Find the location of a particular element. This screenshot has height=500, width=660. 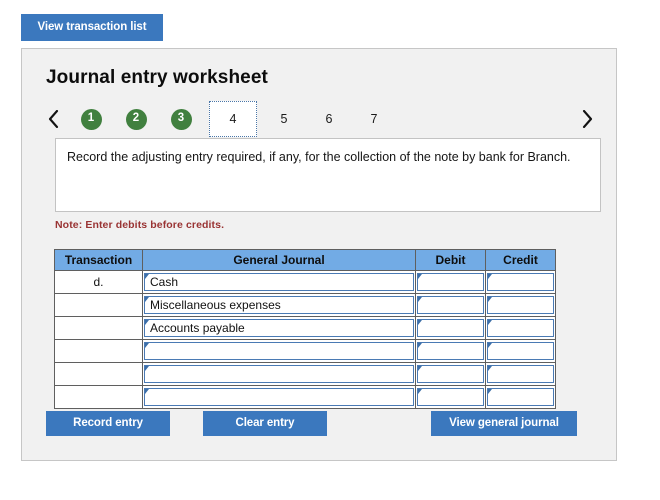

tab-6-label: 6 is located at coordinates (329, 119).